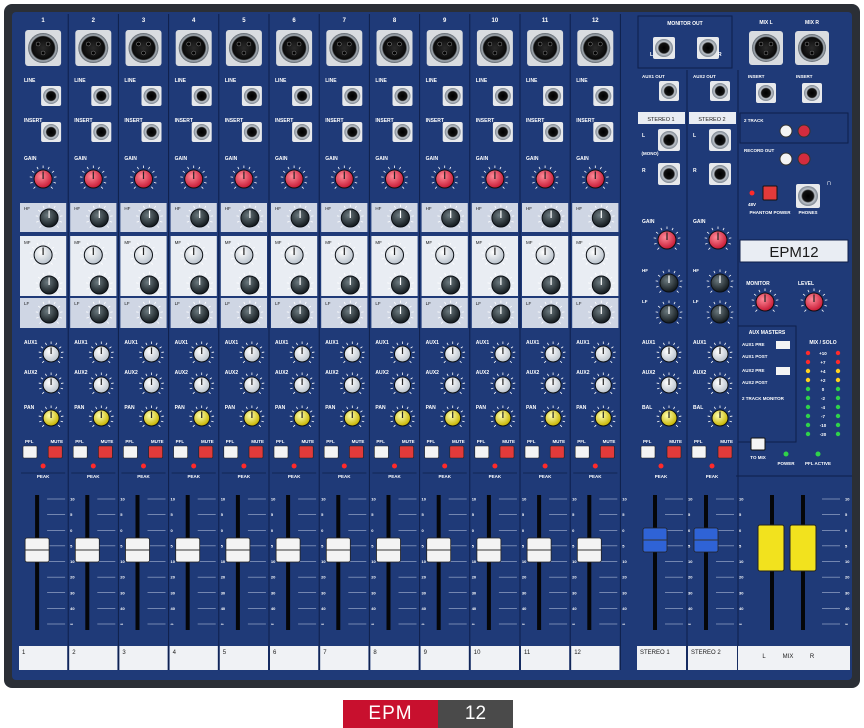 This screenshot has width=864, height=728. Describe the element at coordinates (431, 408) in the screenshot. I see `pan-label: PAN` at that location.